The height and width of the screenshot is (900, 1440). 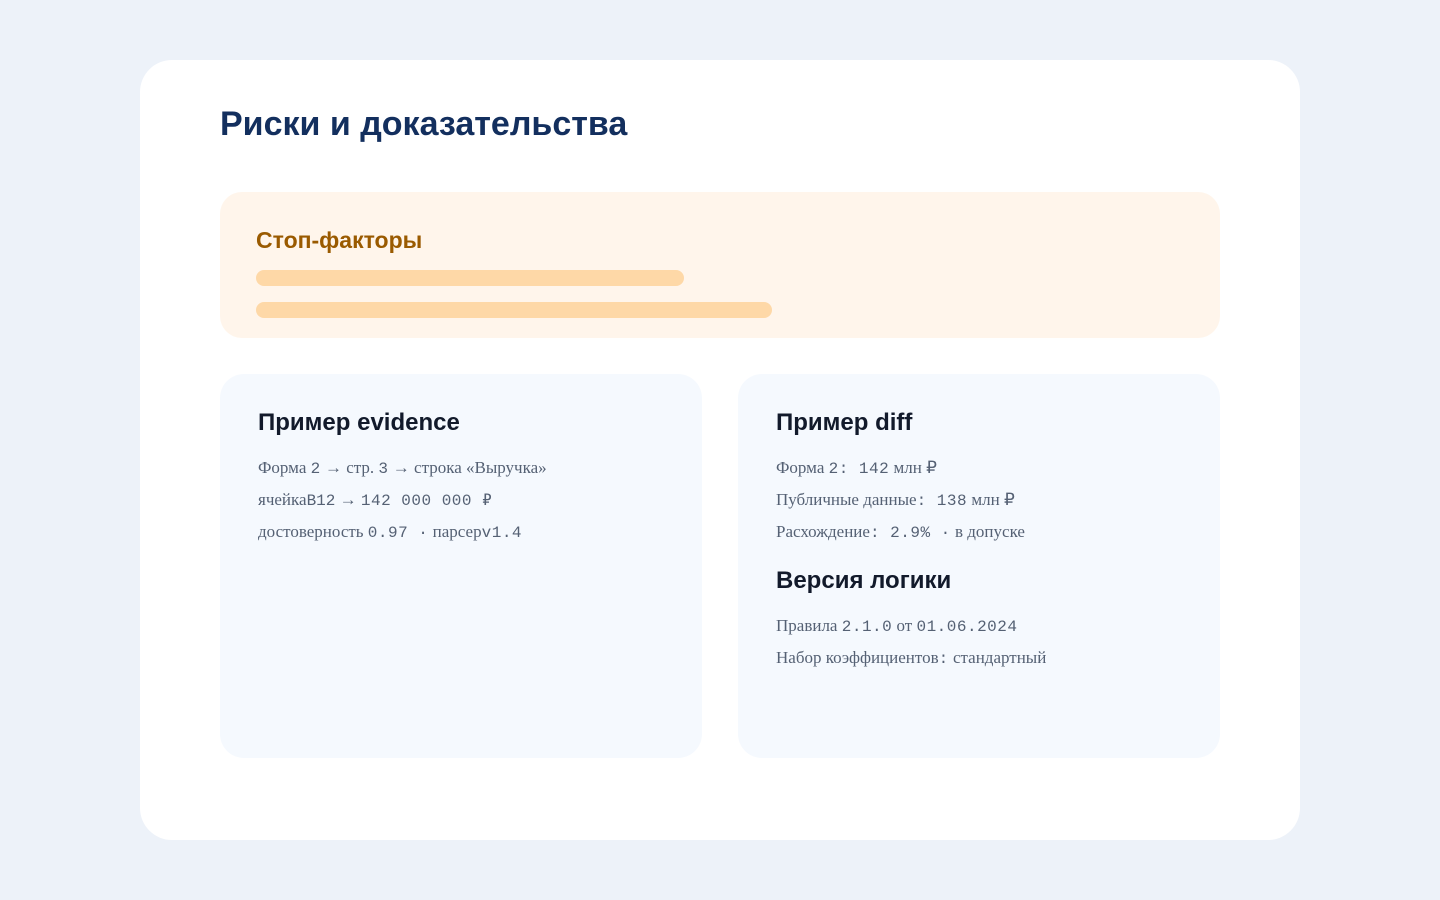 What do you see at coordinates (339, 240) in the screenshot?
I see `stop-factors-title: Стоп-факторы` at bounding box center [339, 240].